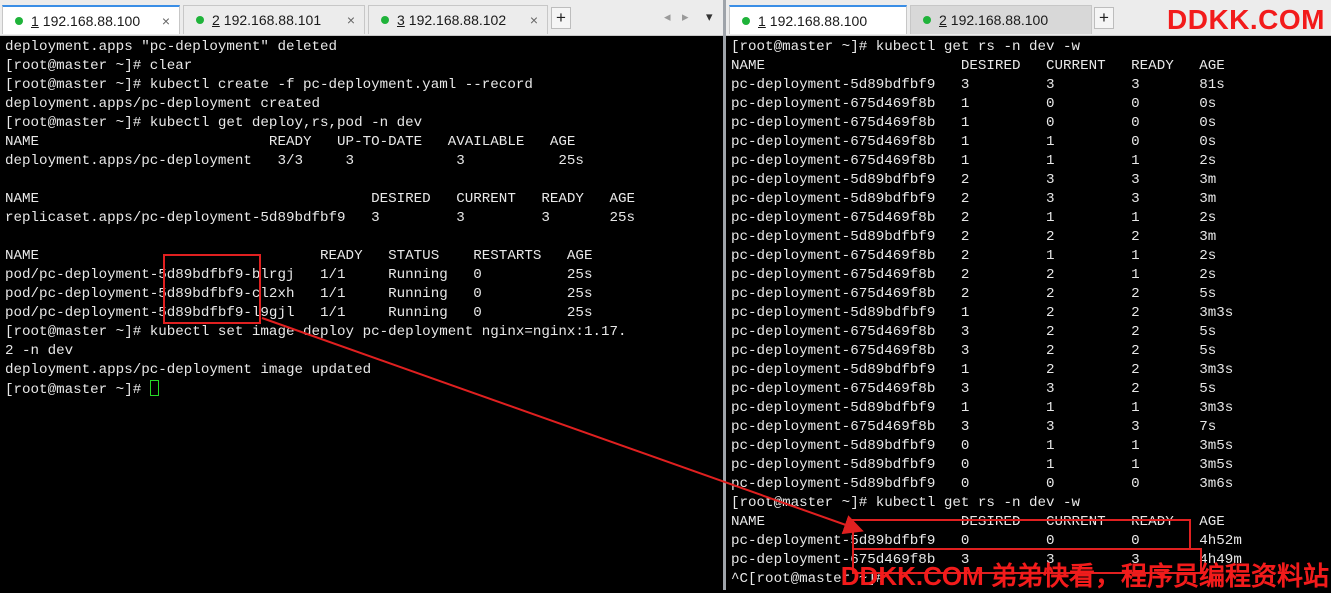 Image resolution: width=1331 pixels, height=593 pixels. Describe the element at coordinates (974, 161) in the screenshot. I see `terminal-line: pc-deployment-675d469f8b 1 1 1 2s` at that location.